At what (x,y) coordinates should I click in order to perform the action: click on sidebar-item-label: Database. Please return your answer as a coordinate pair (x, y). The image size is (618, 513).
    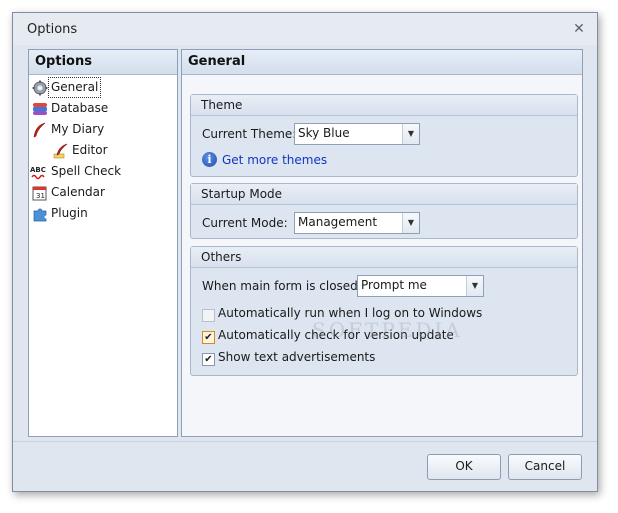
    Looking at the image, I should click on (80, 108).